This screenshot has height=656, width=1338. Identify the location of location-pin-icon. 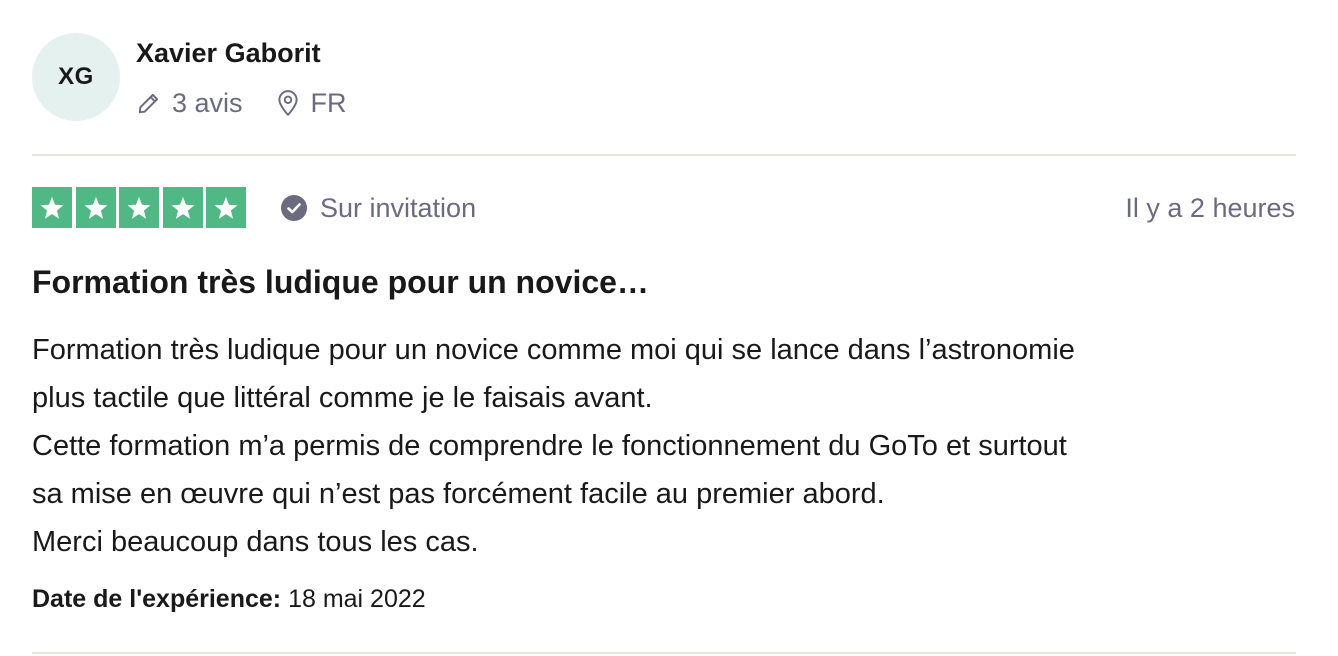
(288, 103).